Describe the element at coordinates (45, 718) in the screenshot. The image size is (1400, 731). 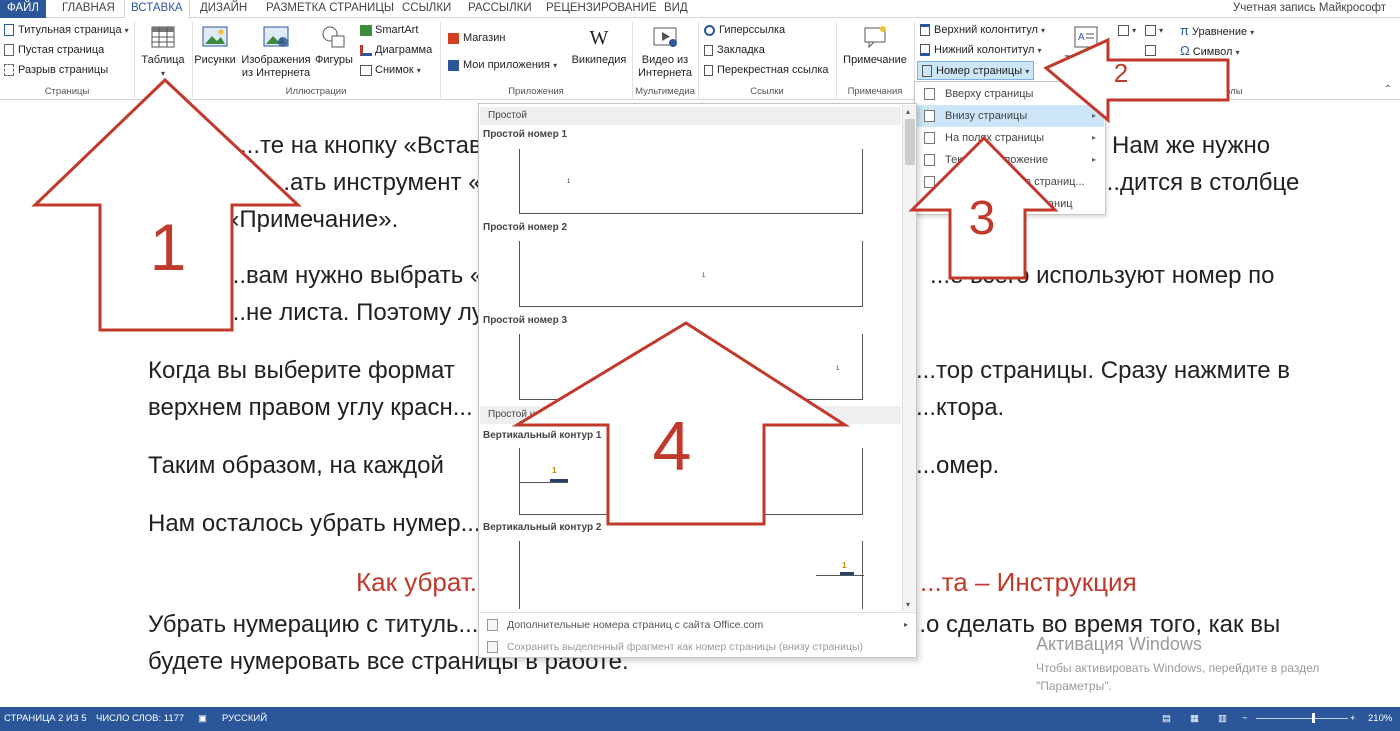
I see `page-count: СТРАНИЦА 2 ИЗ 5` at that location.